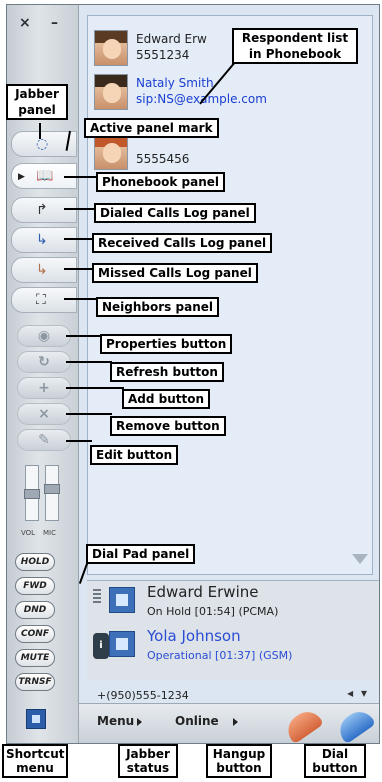 The image size is (382, 782). I want to click on callout-remove: Remove button, so click(168, 426).